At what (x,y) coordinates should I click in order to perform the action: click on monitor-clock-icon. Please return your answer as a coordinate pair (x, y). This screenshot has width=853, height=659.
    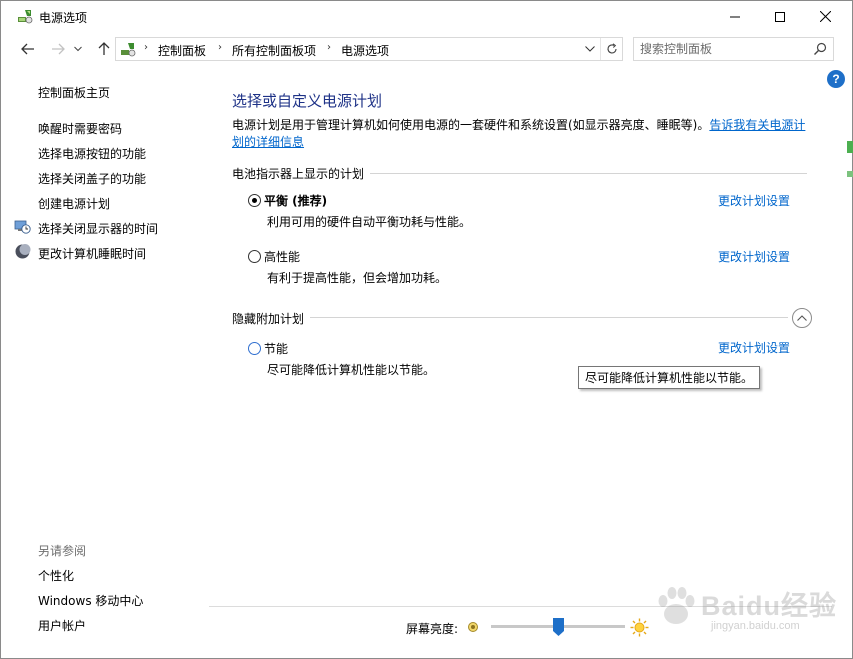
    Looking at the image, I should click on (22, 227).